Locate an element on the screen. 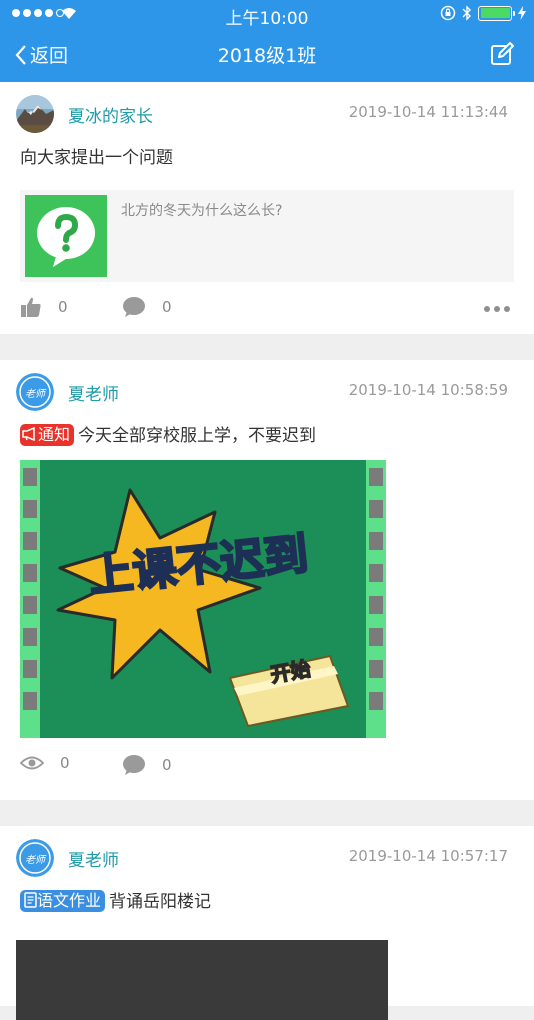 The width and height of the screenshot is (534, 1020). charging-icon is located at coordinates (522, 13).